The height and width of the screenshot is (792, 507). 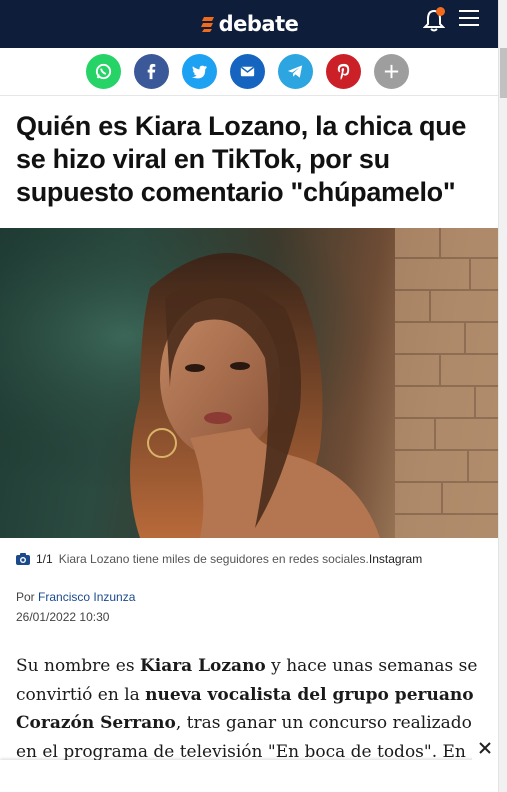 I want to click on bottom-ad-banner, so click(x=249, y=776).